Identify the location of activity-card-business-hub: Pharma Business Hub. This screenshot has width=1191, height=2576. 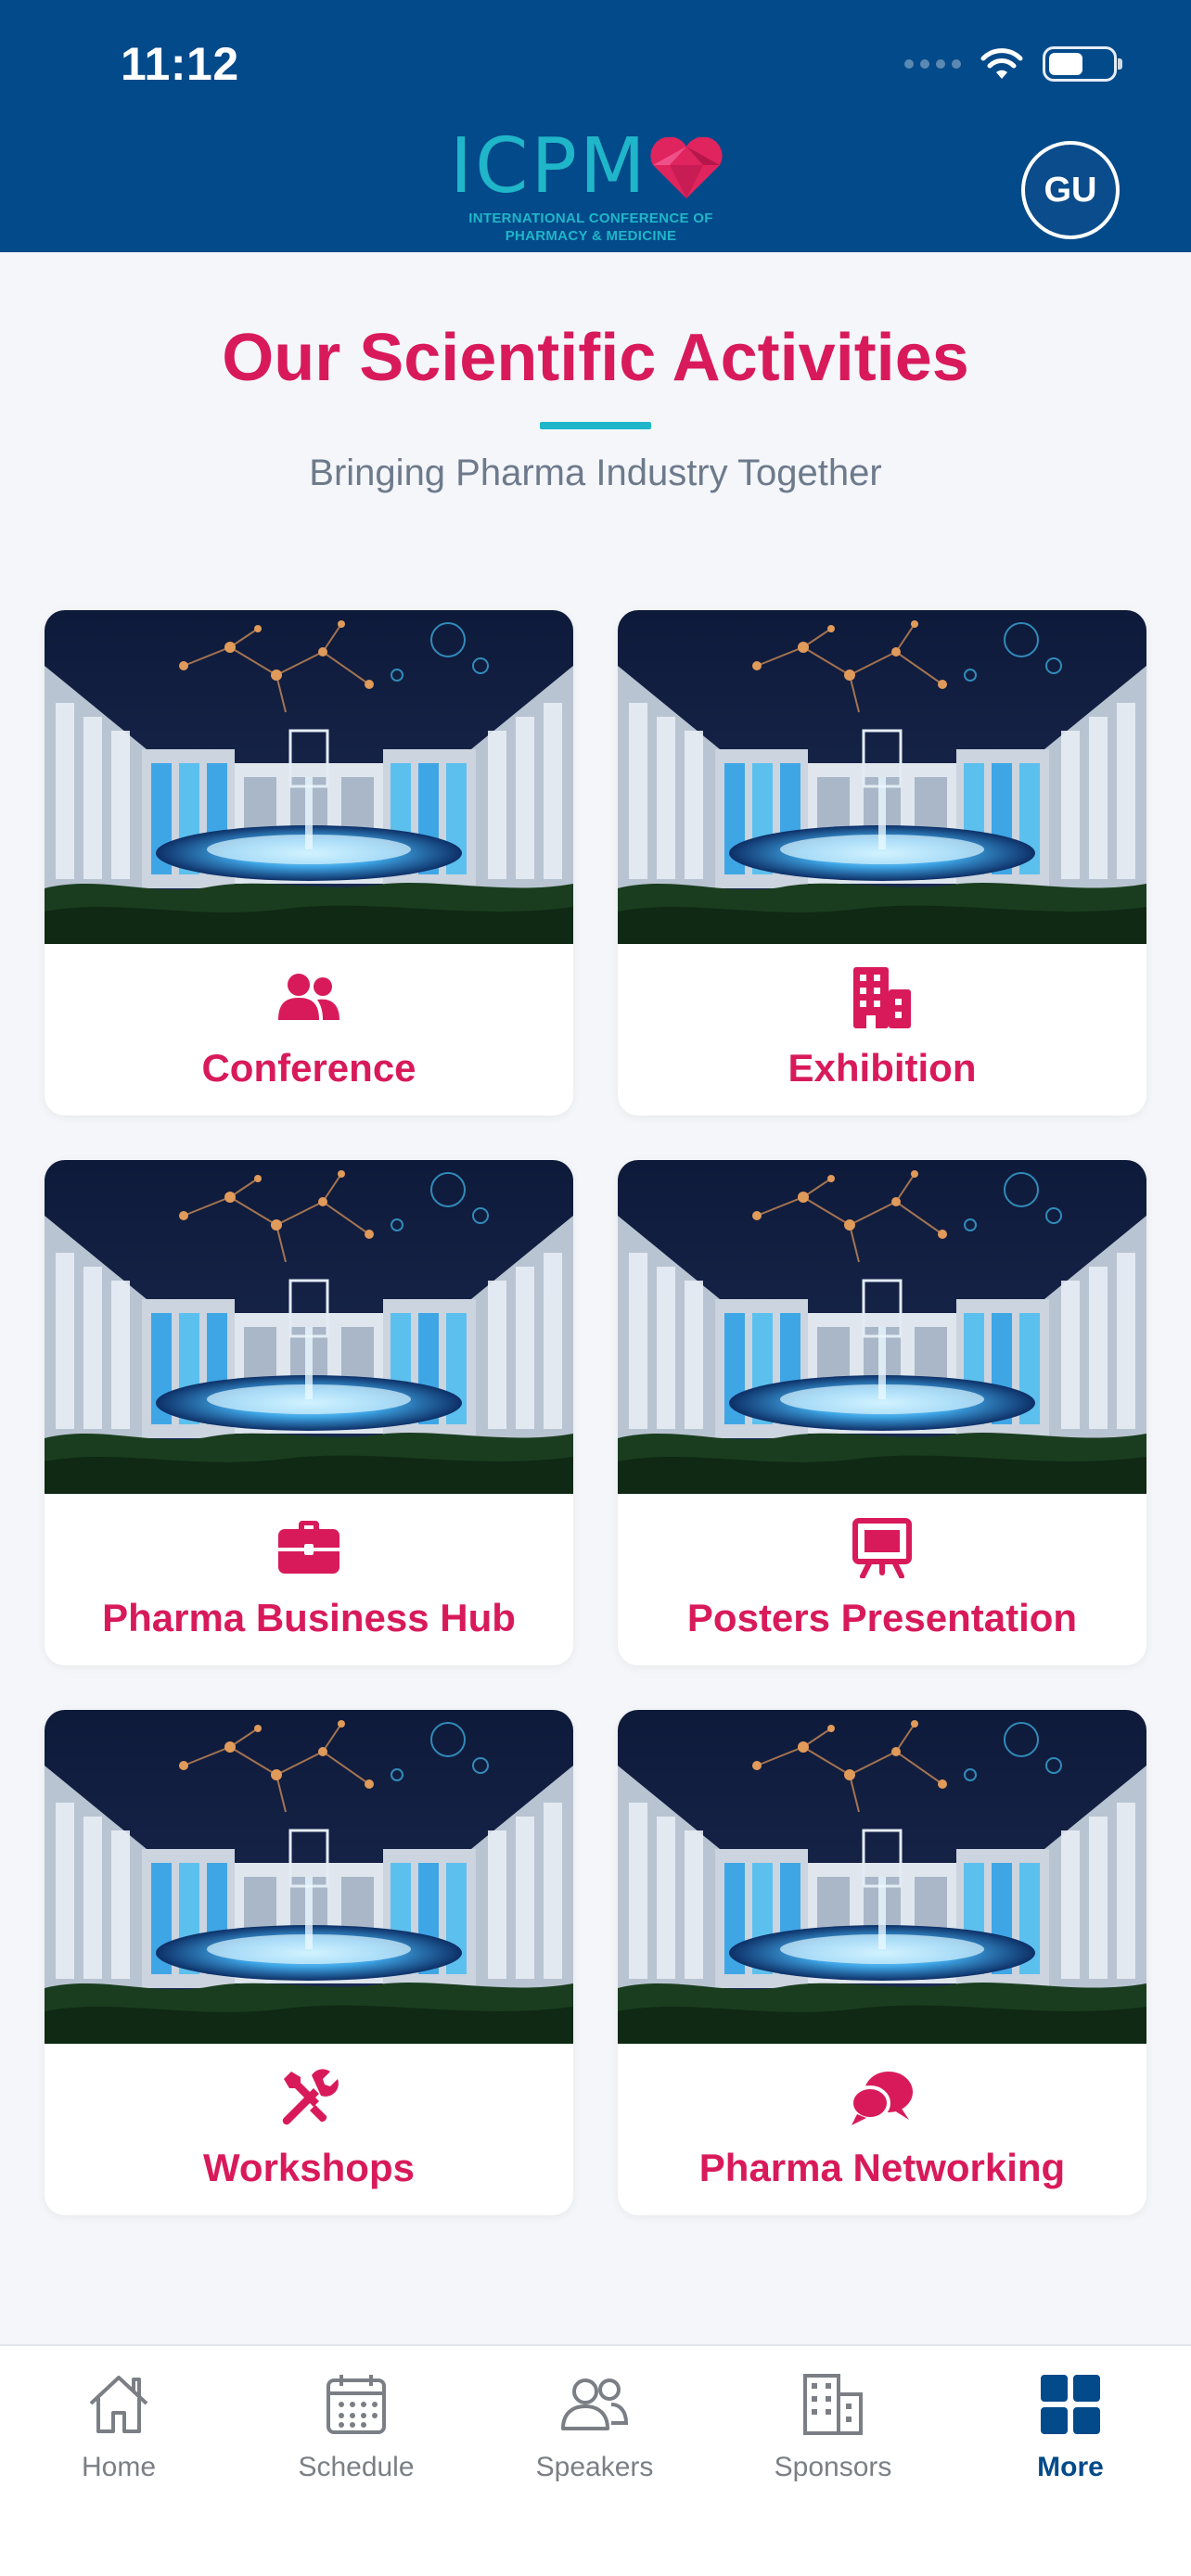
(309, 1412).